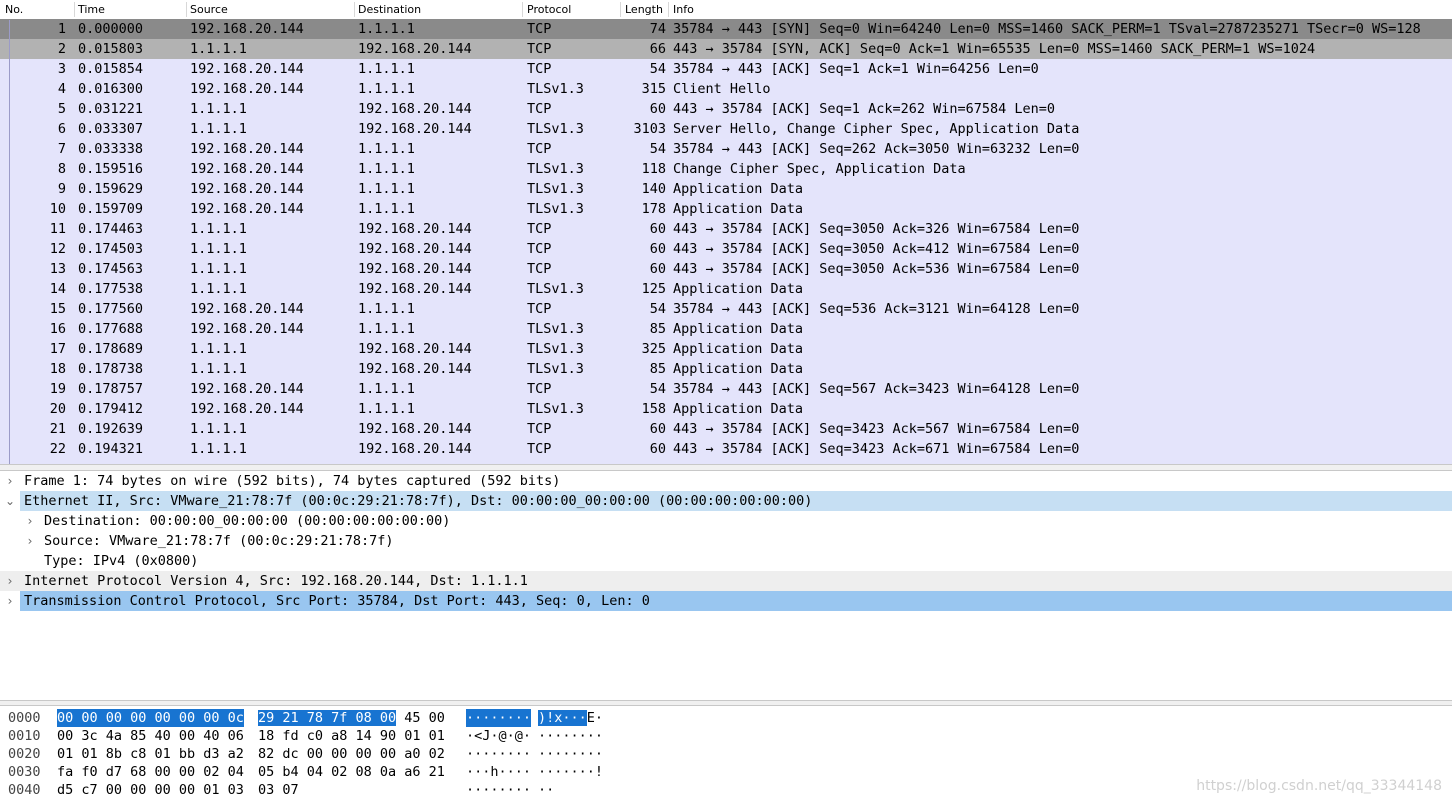 This screenshot has width=1452, height=802. I want to click on hex-bytes-second-half: 03 07, so click(278, 790).